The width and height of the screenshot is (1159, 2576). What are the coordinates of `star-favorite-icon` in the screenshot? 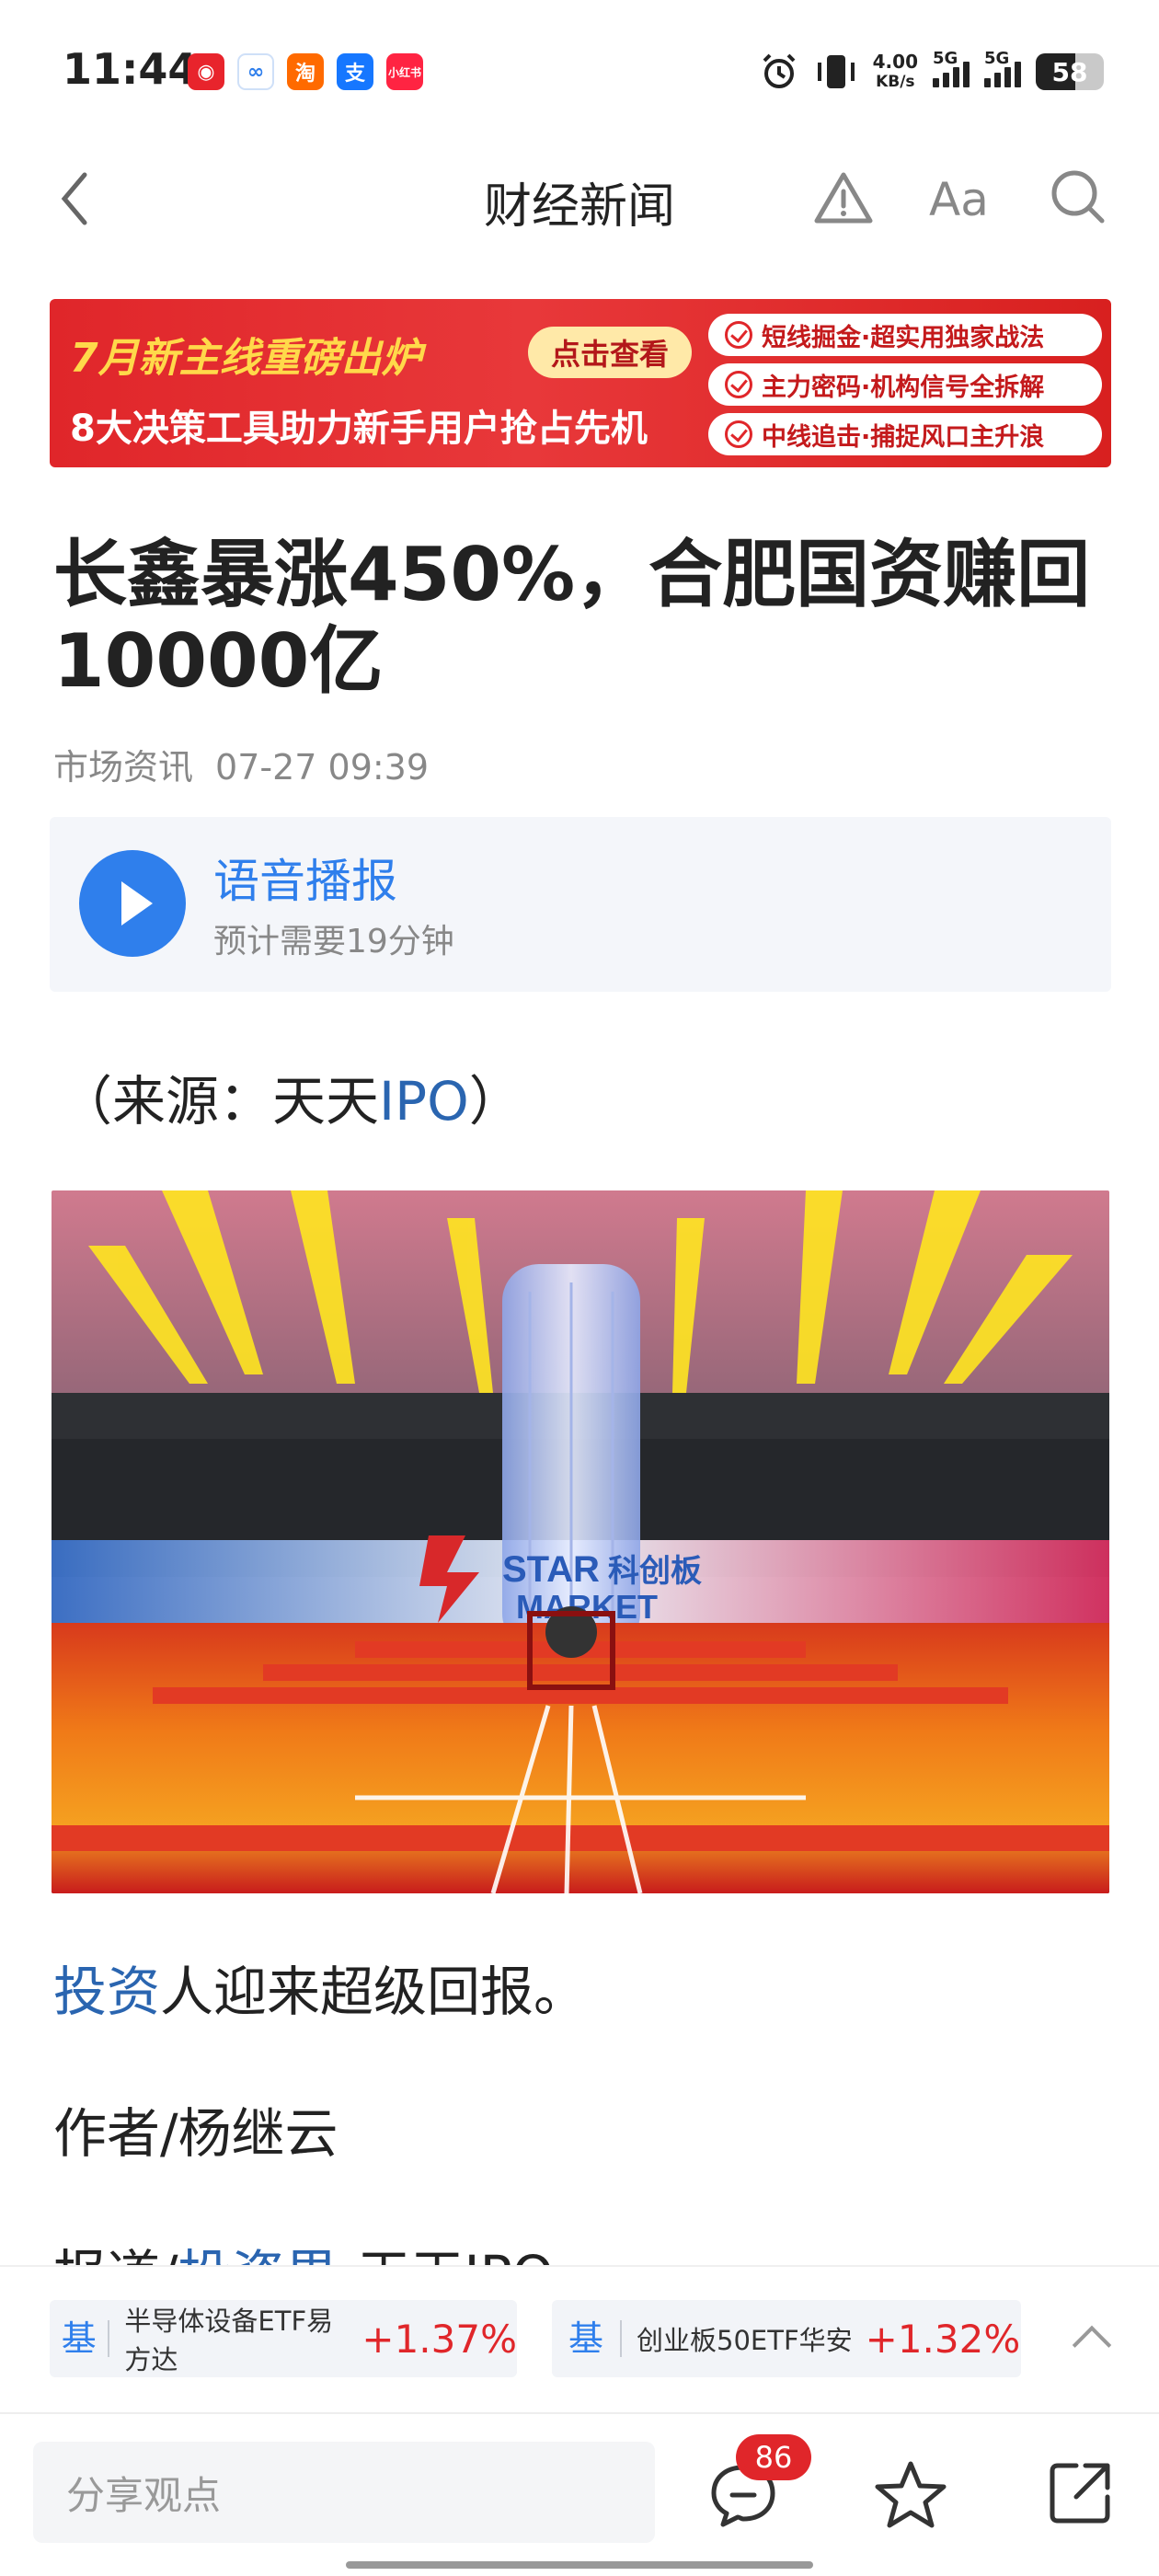 It's located at (910, 2494).